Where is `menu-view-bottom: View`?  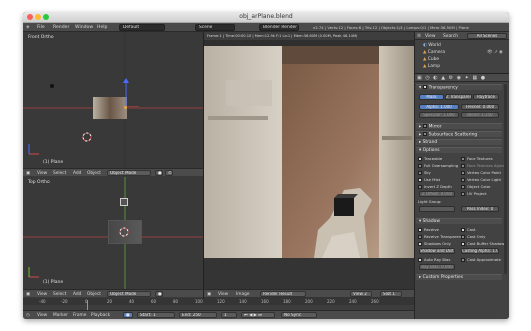
menu-view-bottom: View is located at coordinates (42, 294).